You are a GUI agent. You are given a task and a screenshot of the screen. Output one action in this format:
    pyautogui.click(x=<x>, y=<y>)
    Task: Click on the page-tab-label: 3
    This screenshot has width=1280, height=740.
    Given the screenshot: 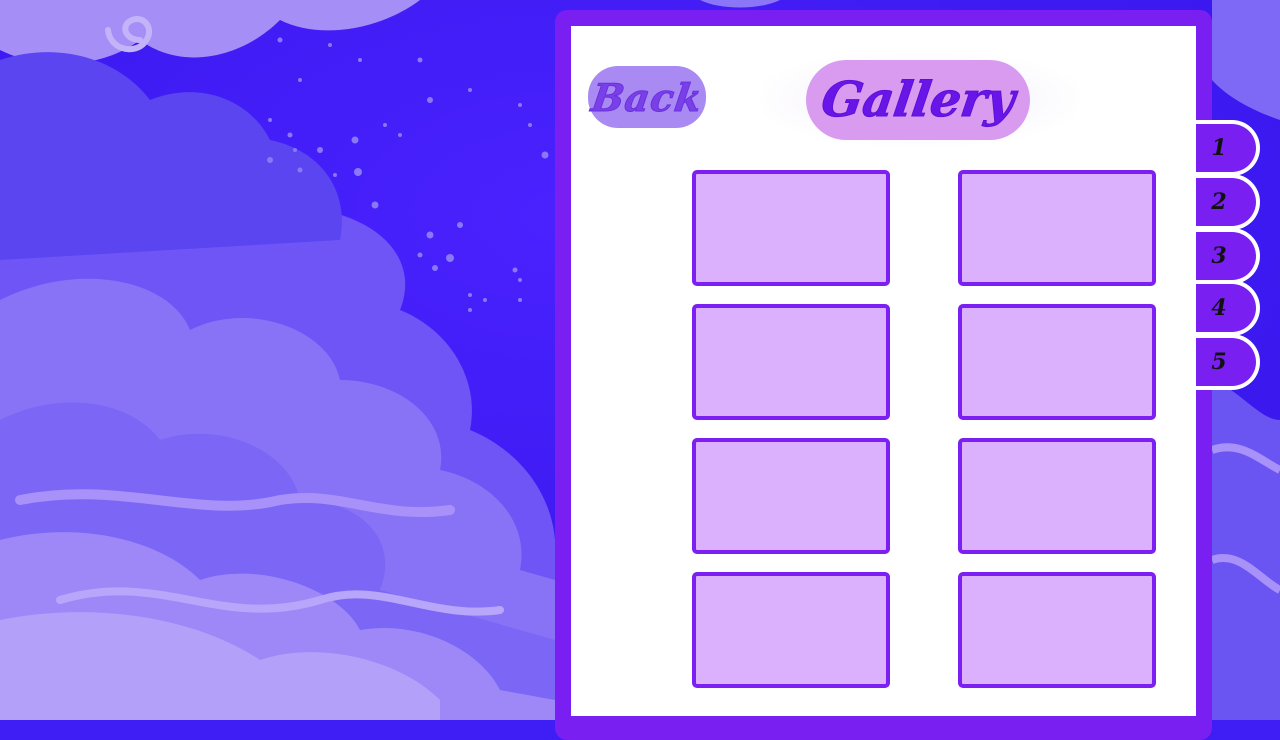 What is the action you would take?
    pyautogui.click(x=1219, y=256)
    